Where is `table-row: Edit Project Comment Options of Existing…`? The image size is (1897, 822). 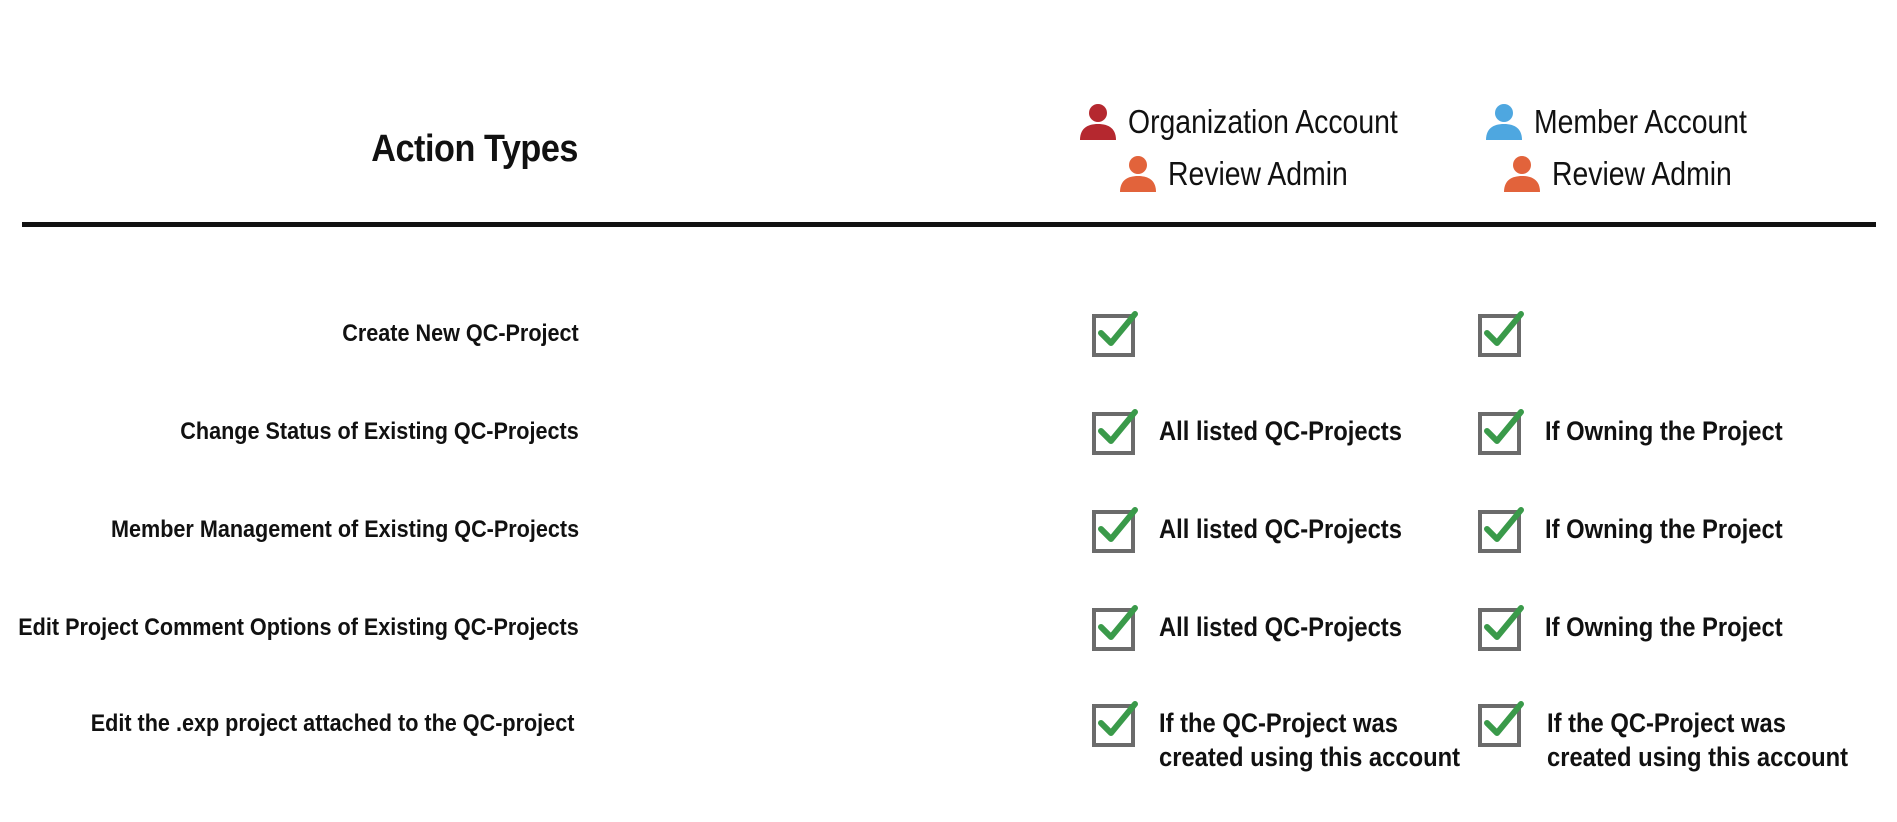 table-row: Edit Project Comment Options of Existing… is located at coordinates (948, 649).